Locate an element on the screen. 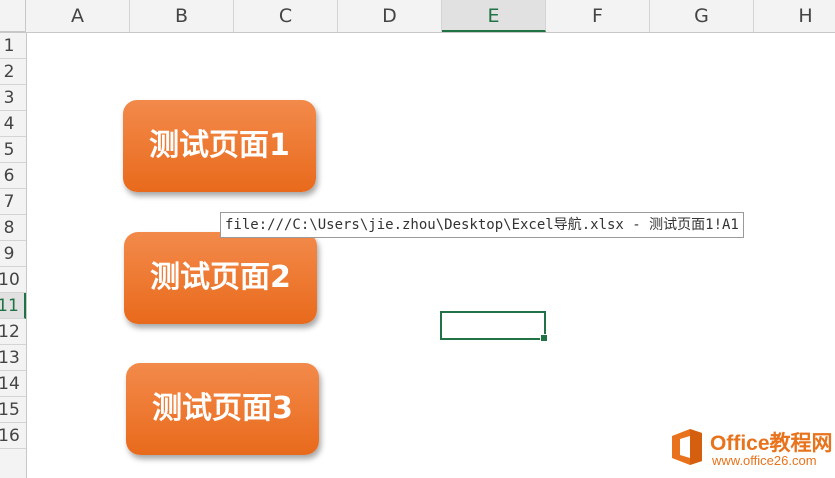 This screenshot has height=478, width=835. nav-button-test-page-3: 测试页面3 is located at coordinates (222, 409).